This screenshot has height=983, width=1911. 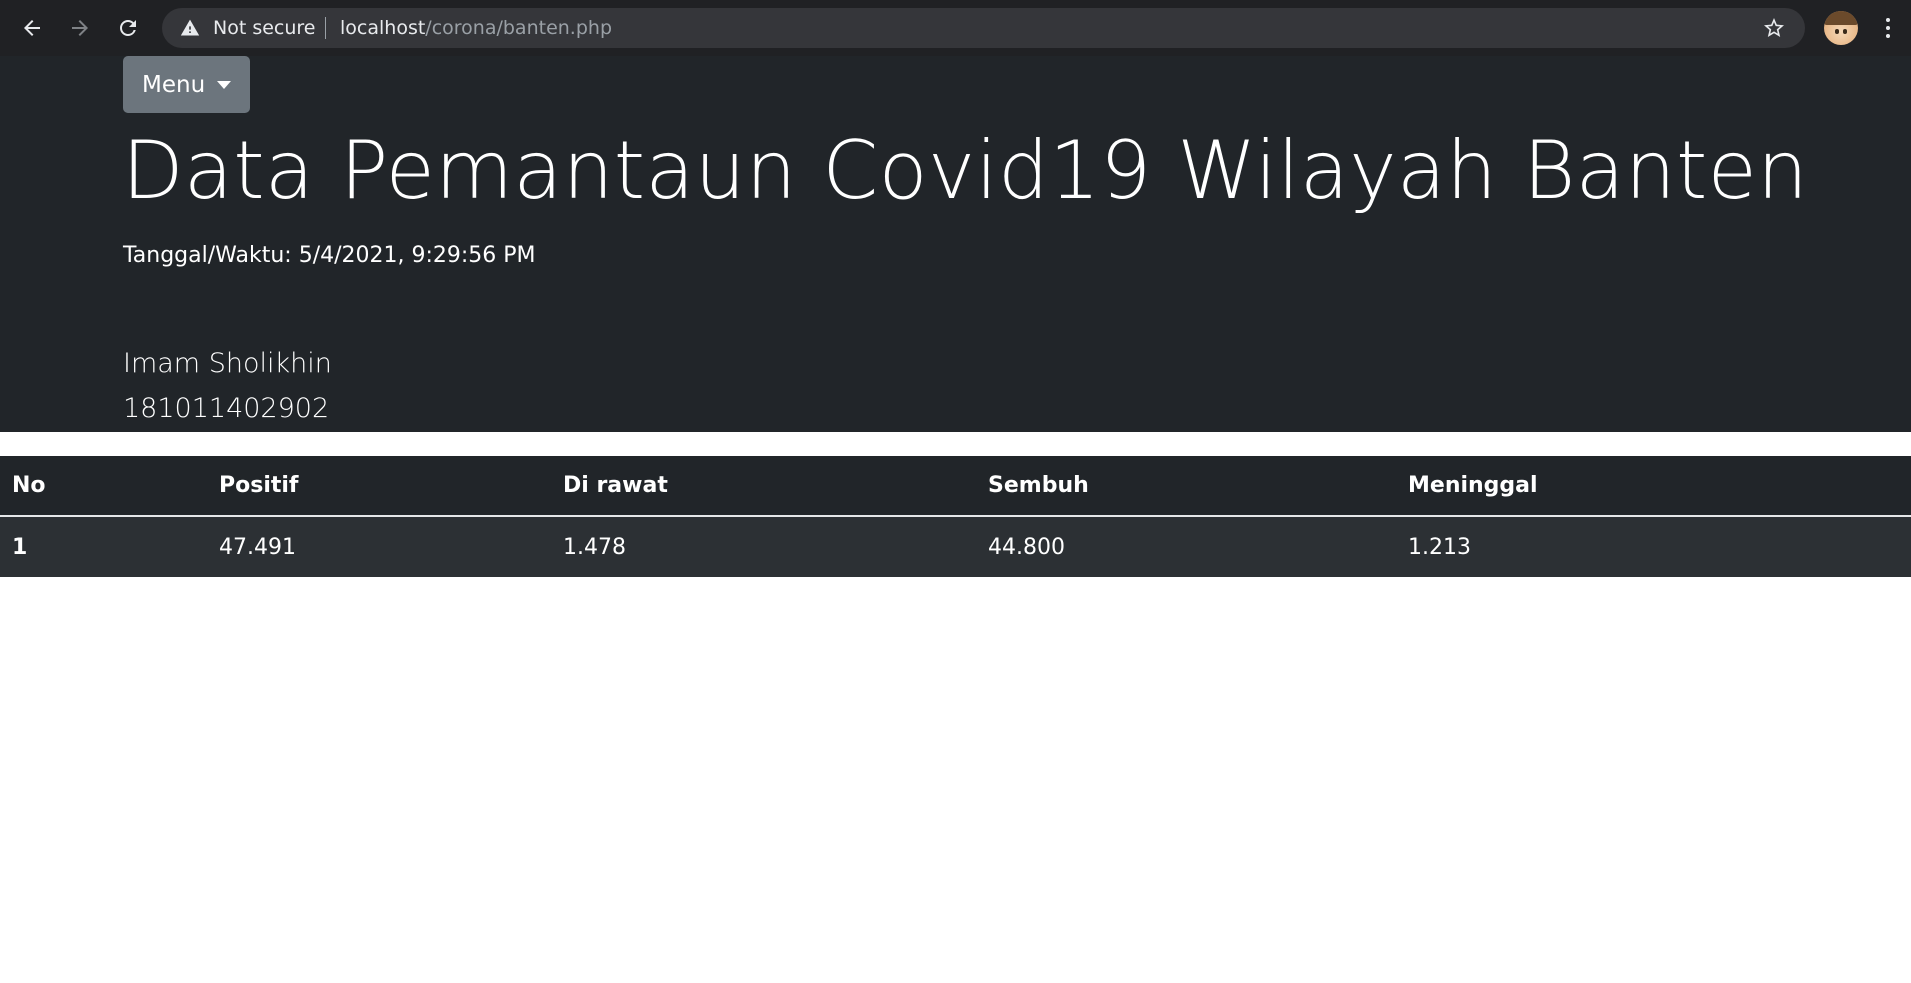 I want to click on caret-down-icon, so click(x=224, y=84).